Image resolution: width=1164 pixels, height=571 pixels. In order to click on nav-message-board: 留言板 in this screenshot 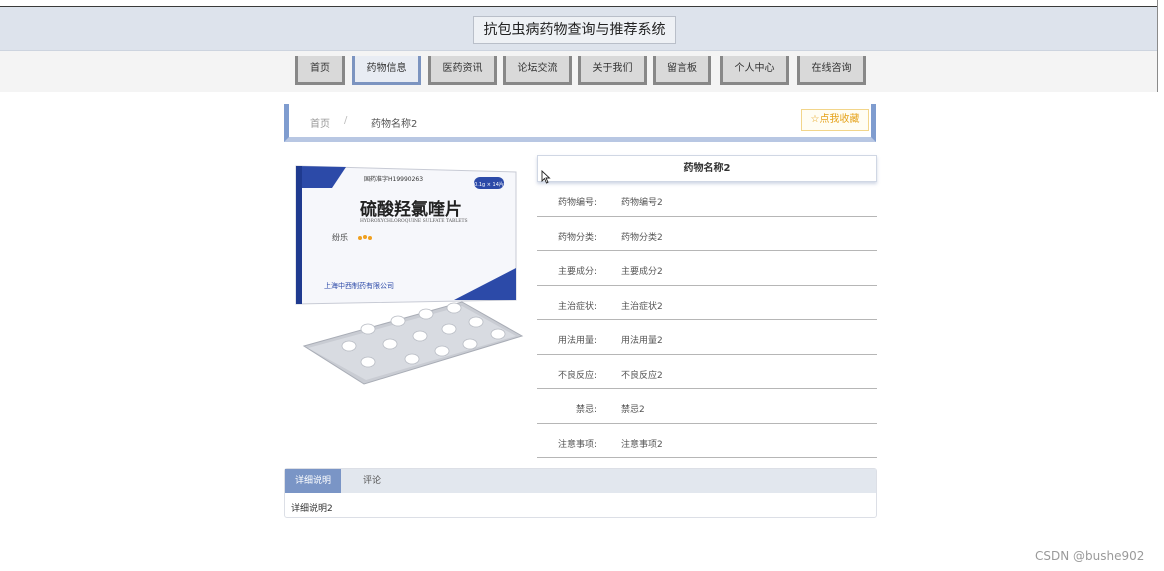, I will do `click(682, 70)`.